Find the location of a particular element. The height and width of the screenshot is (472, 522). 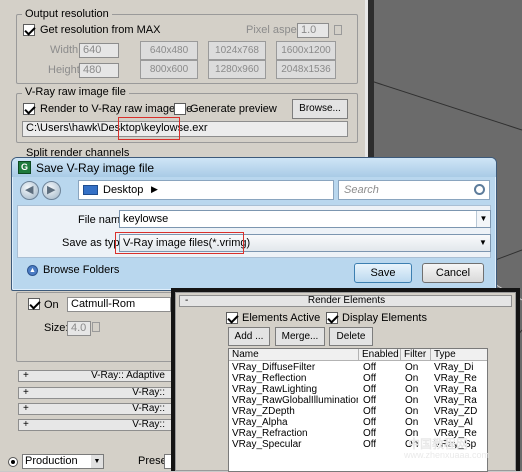

height-field: 480 is located at coordinates (99, 70).